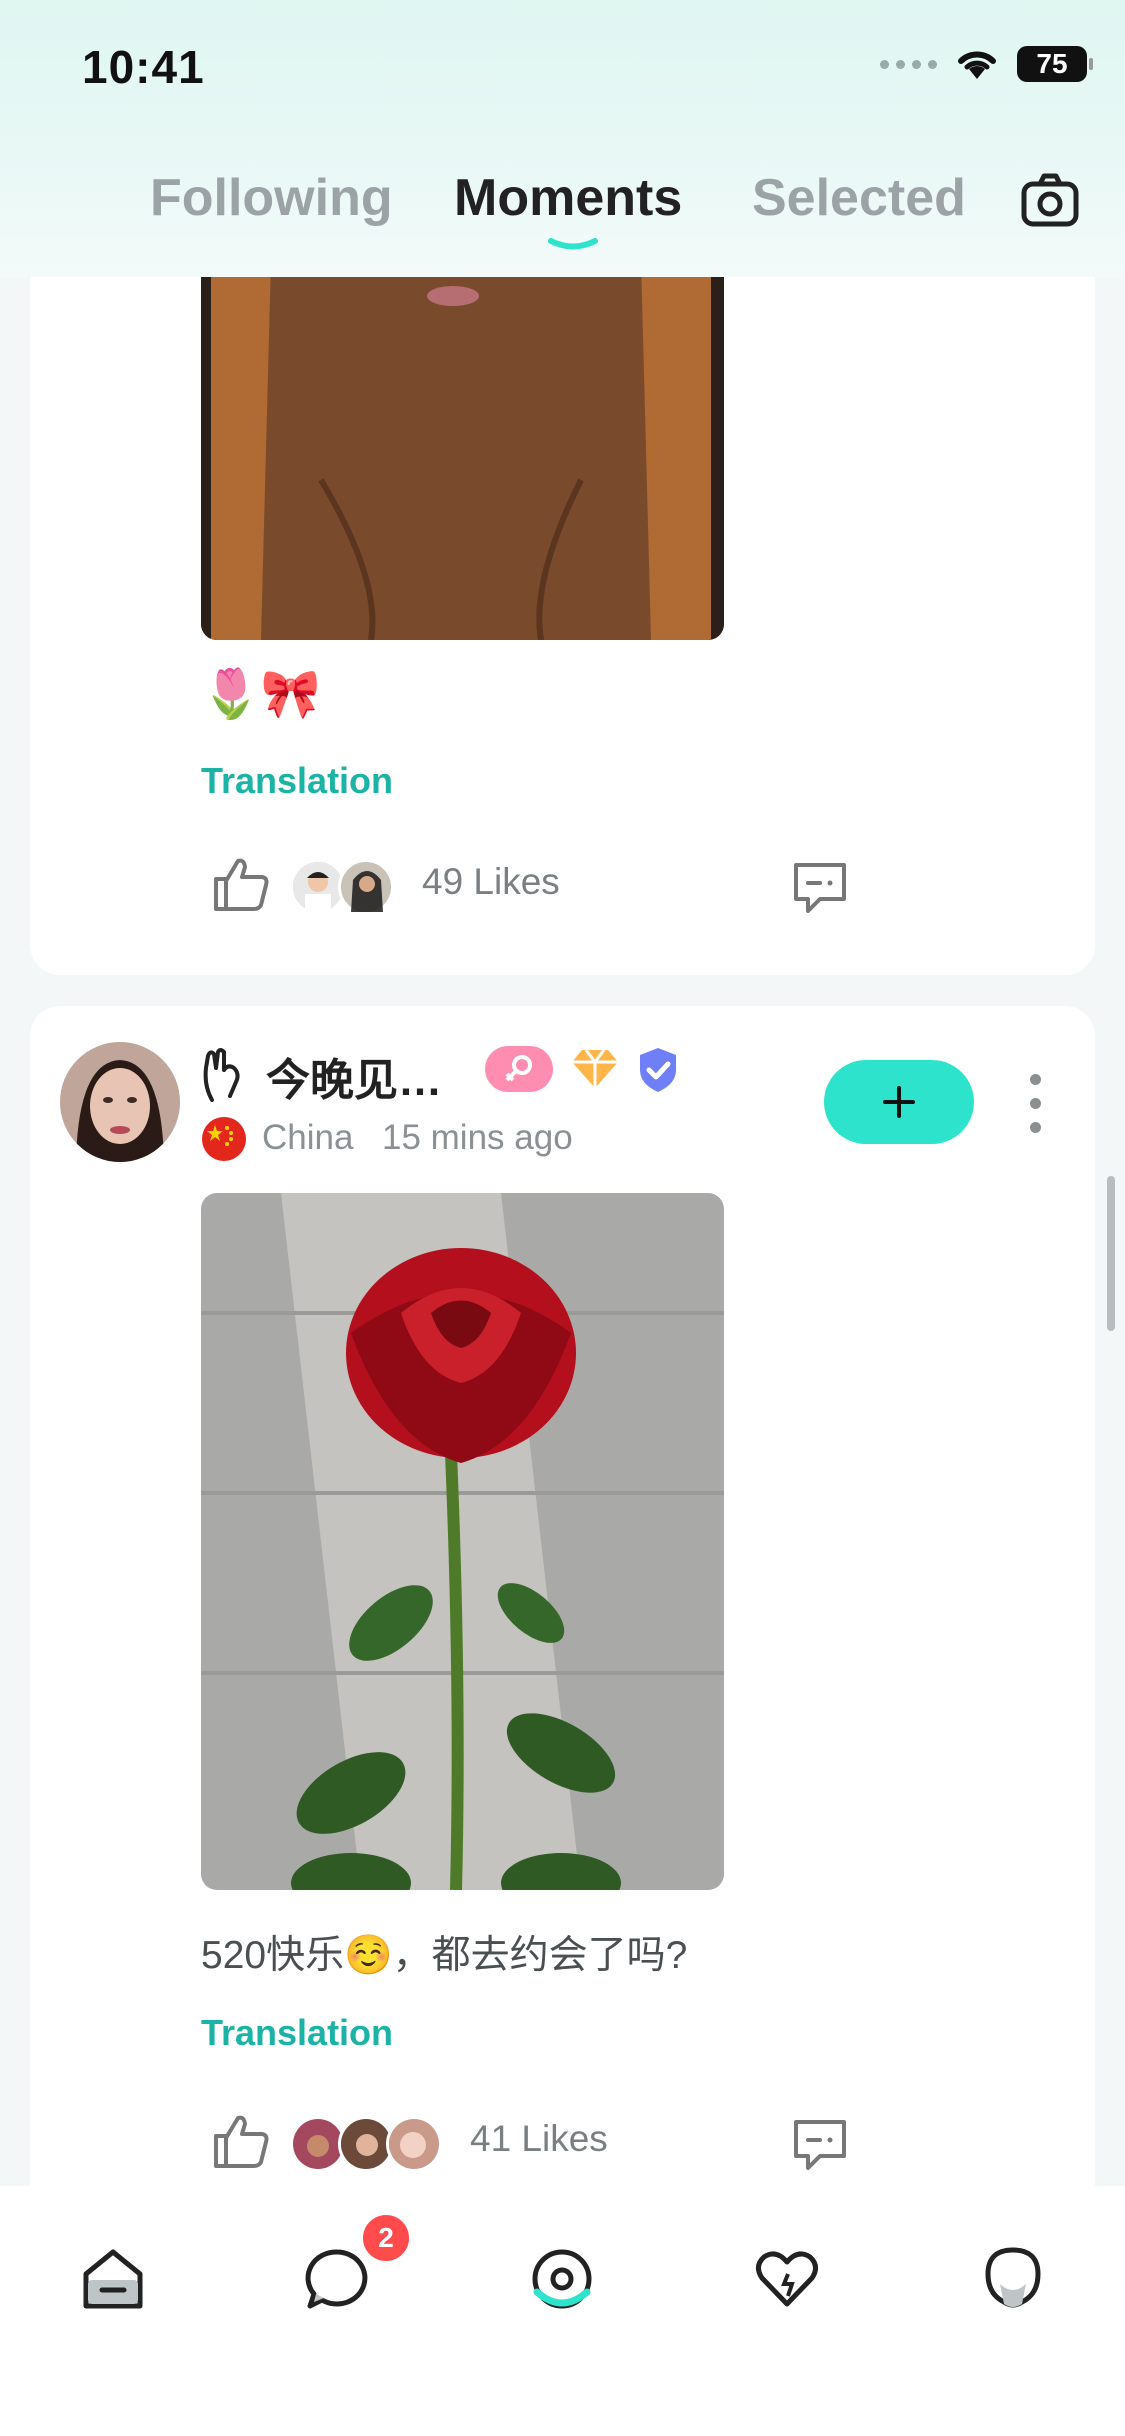 This screenshot has height=2436, width=1125. Describe the element at coordinates (859, 198) in the screenshot. I see `tab-selected: Selected` at that location.